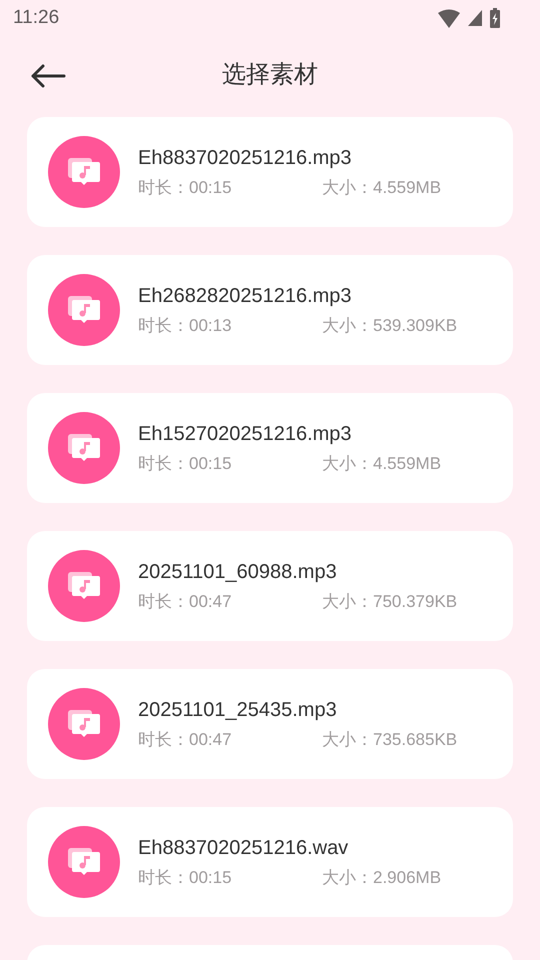 The width and height of the screenshot is (540, 960). What do you see at coordinates (382, 878) in the screenshot?
I see `file-size: 大小：2.906MB` at bounding box center [382, 878].